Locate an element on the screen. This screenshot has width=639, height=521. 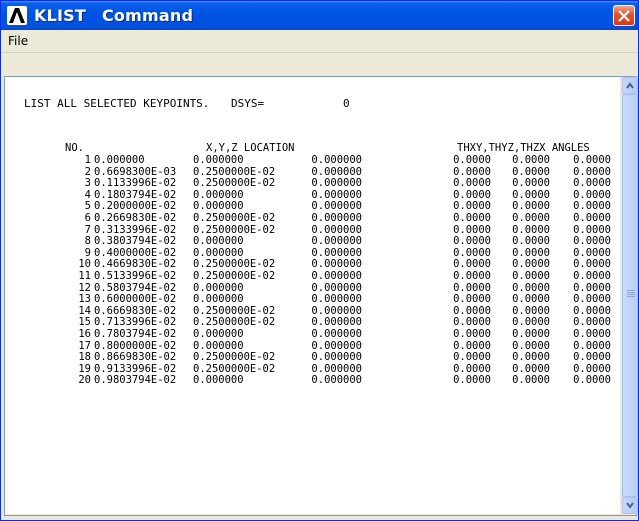
window-title: KLIST Command is located at coordinates (113, 15).